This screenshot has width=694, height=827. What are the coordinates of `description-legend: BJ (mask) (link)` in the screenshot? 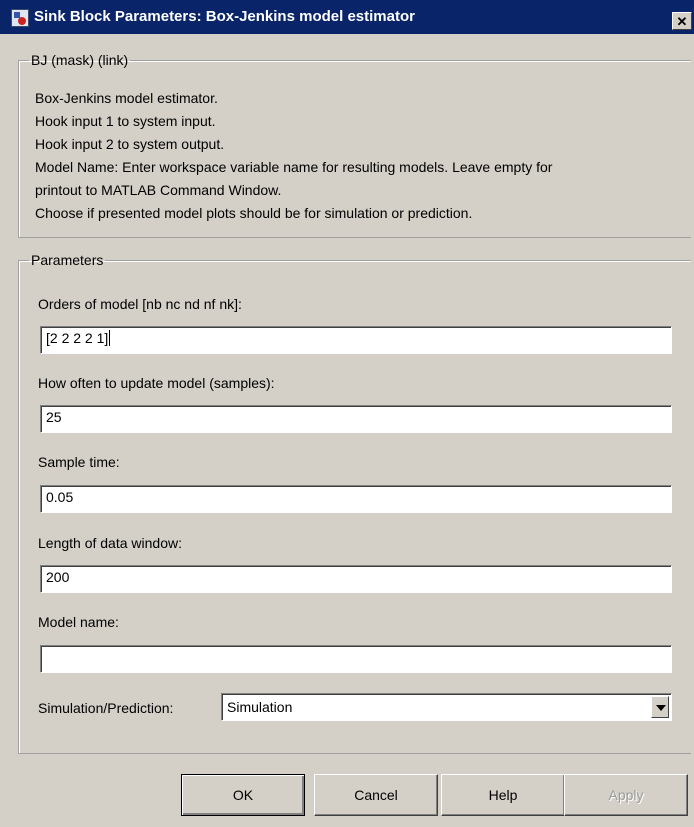 It's located at (80, 60).